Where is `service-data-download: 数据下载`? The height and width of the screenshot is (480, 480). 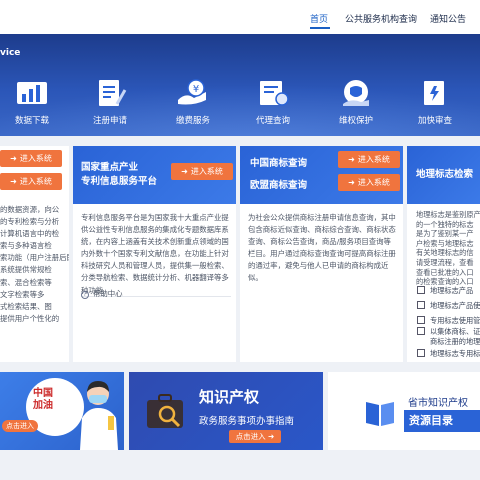
service-data-download: 数据下载 is located at coordinates (32, 102).